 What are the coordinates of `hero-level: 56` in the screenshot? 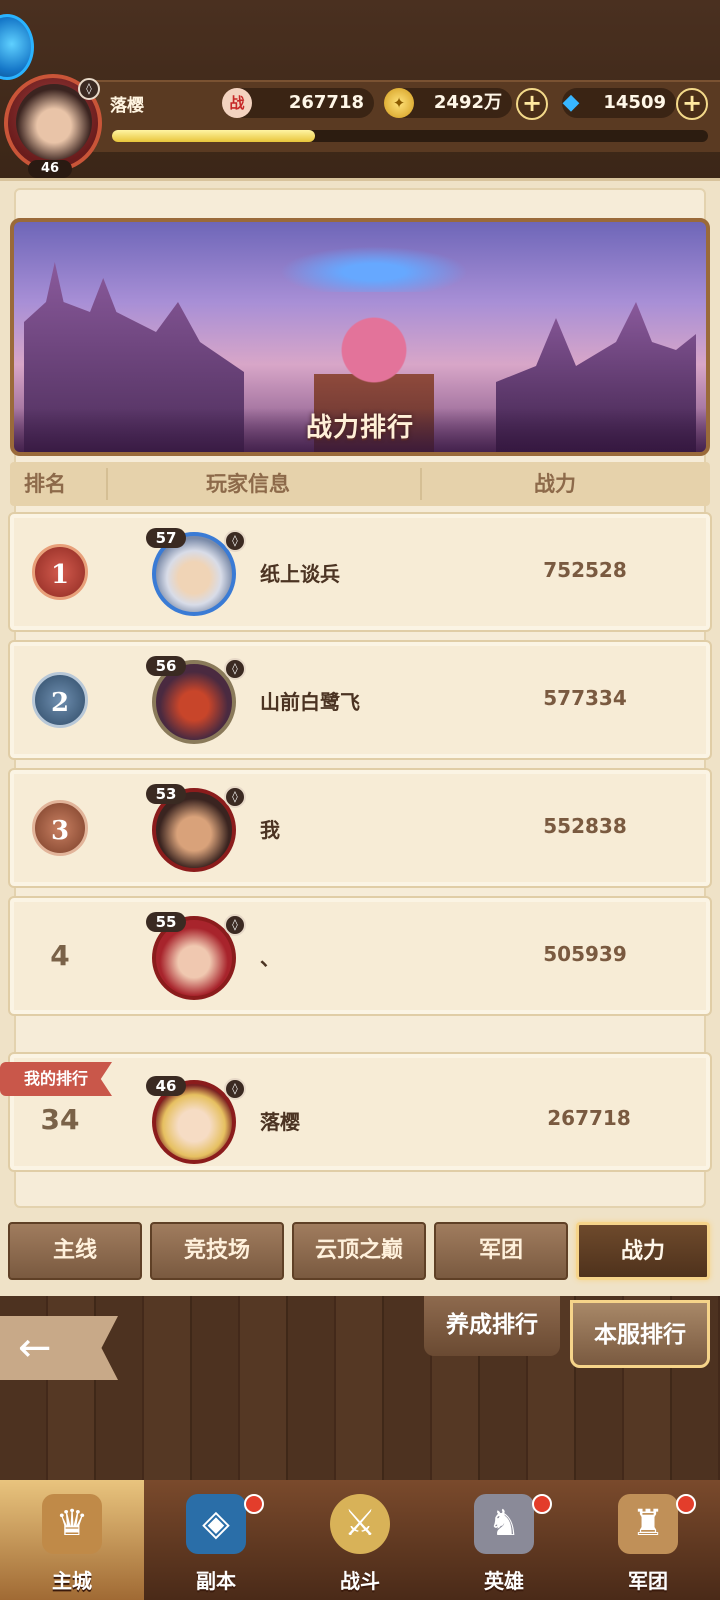 It's located at (166, 666).